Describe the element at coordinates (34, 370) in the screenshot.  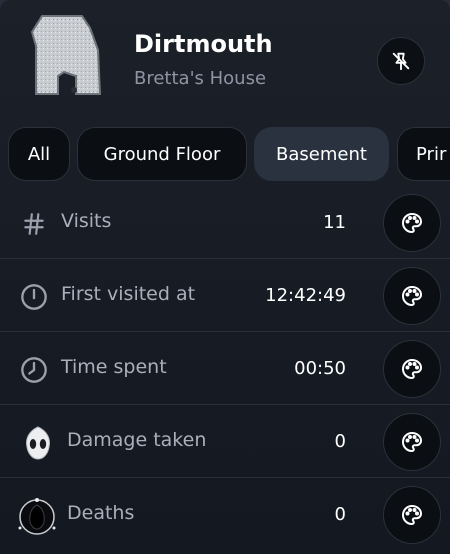
I see `clock-icon` at that location.